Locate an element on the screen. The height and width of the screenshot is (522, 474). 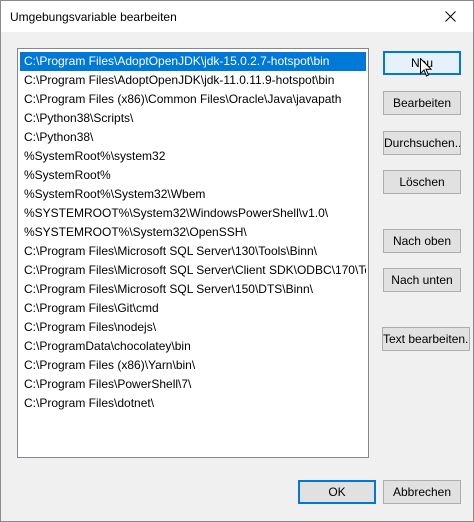
close-button is located at coordinates (450, 16).